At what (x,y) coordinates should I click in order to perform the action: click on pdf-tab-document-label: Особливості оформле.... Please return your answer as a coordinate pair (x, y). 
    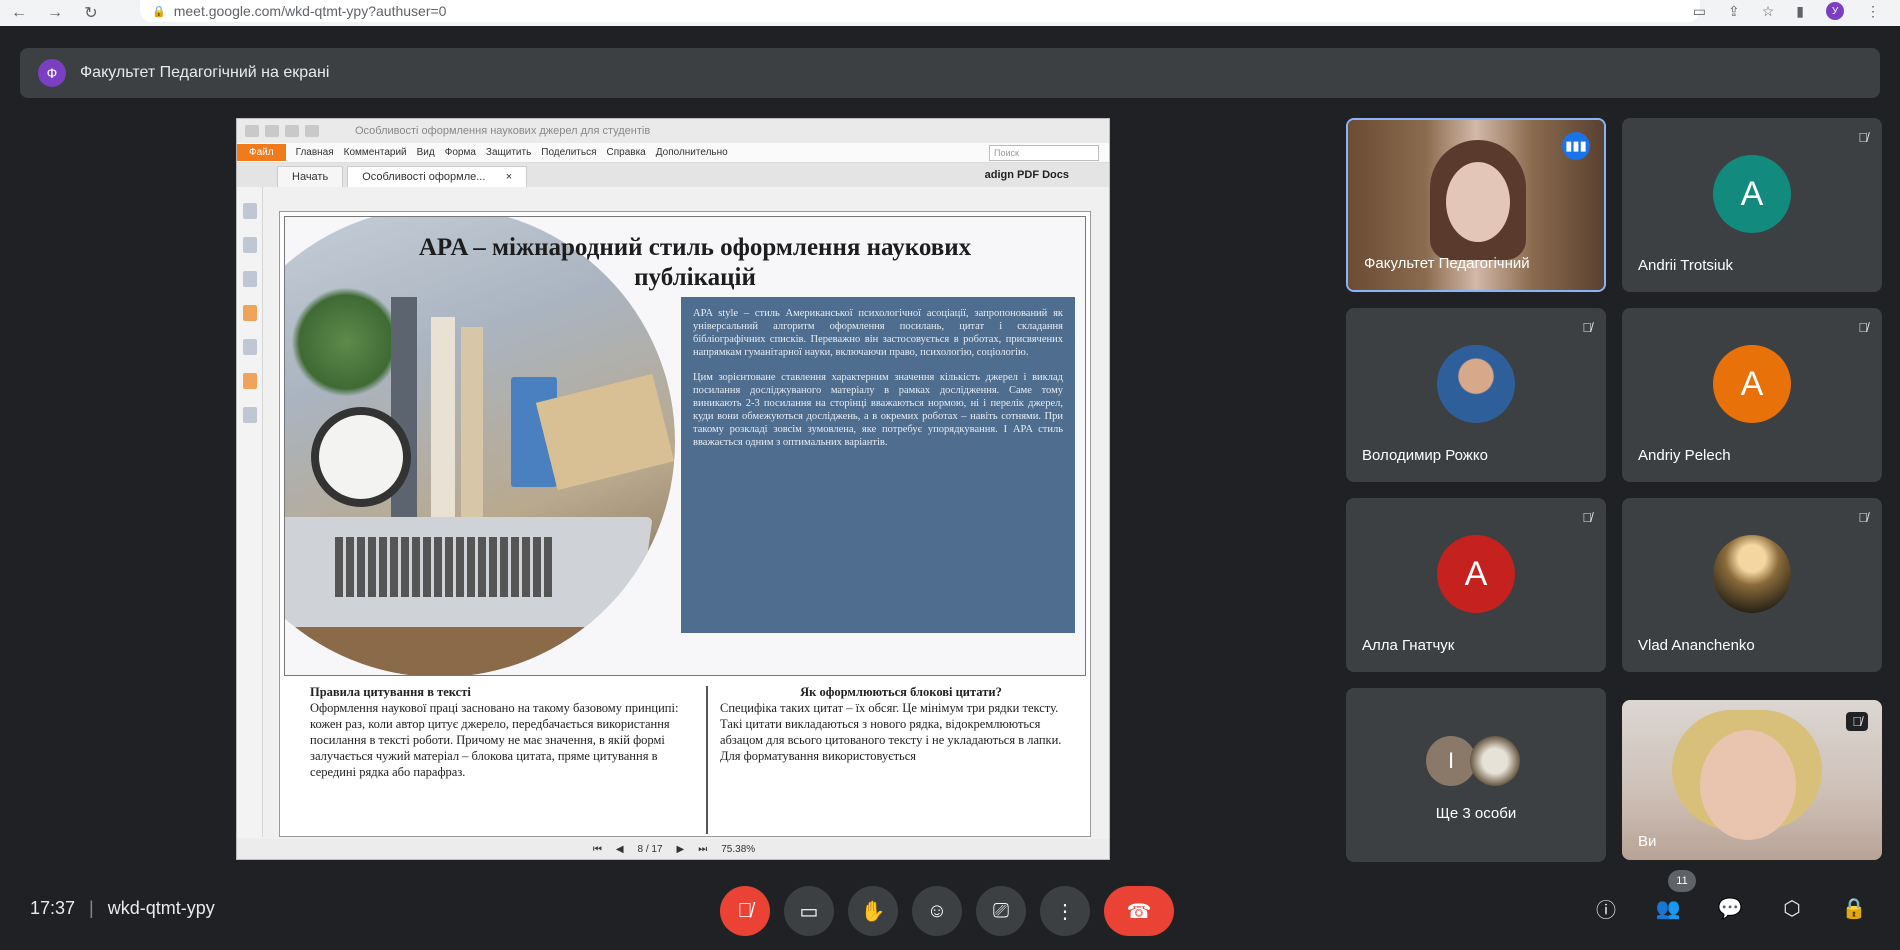
    Looking at the image, I should click on (424, 177).